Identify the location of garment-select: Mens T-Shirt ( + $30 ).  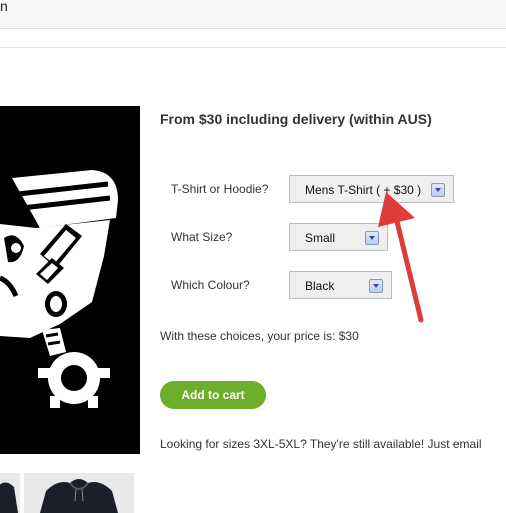
(371, 189).